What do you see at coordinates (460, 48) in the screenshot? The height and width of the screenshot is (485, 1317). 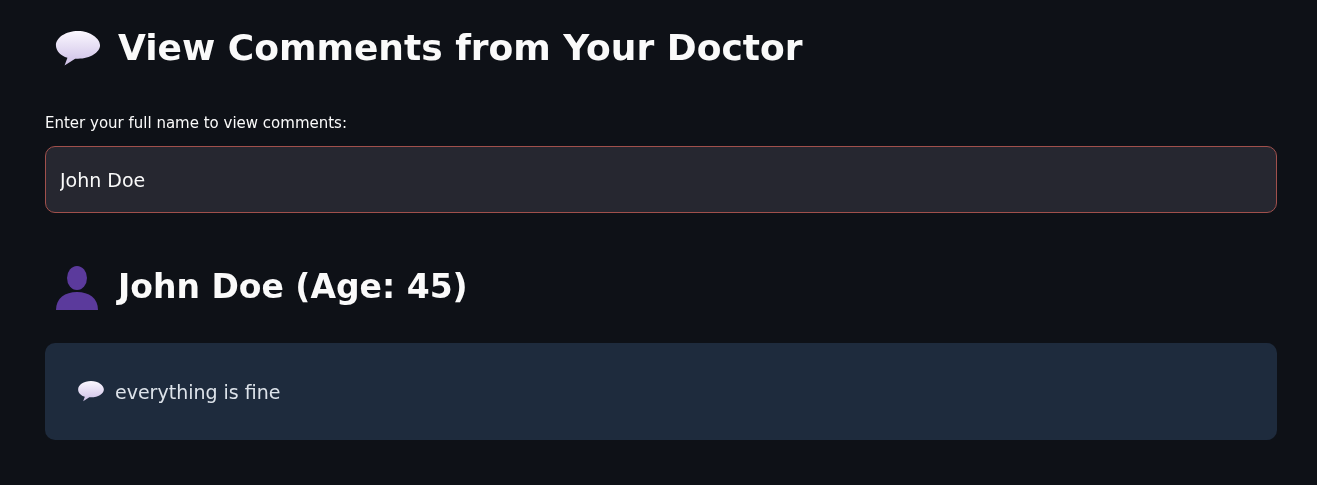 I see `page-title: View Comments from Your Doctor` at bounding box center [460, 48].